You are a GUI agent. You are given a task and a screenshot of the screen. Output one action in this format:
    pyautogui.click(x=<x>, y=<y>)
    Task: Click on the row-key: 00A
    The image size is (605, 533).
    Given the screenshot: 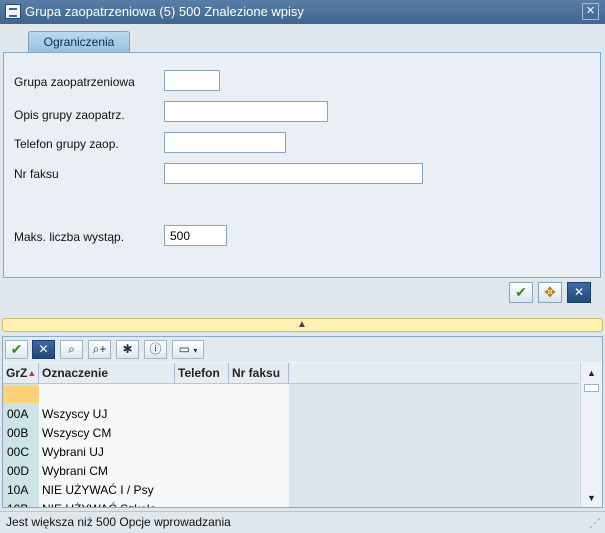 What is the action you would take?
    pyautogui.click(x=18, y=414)
    